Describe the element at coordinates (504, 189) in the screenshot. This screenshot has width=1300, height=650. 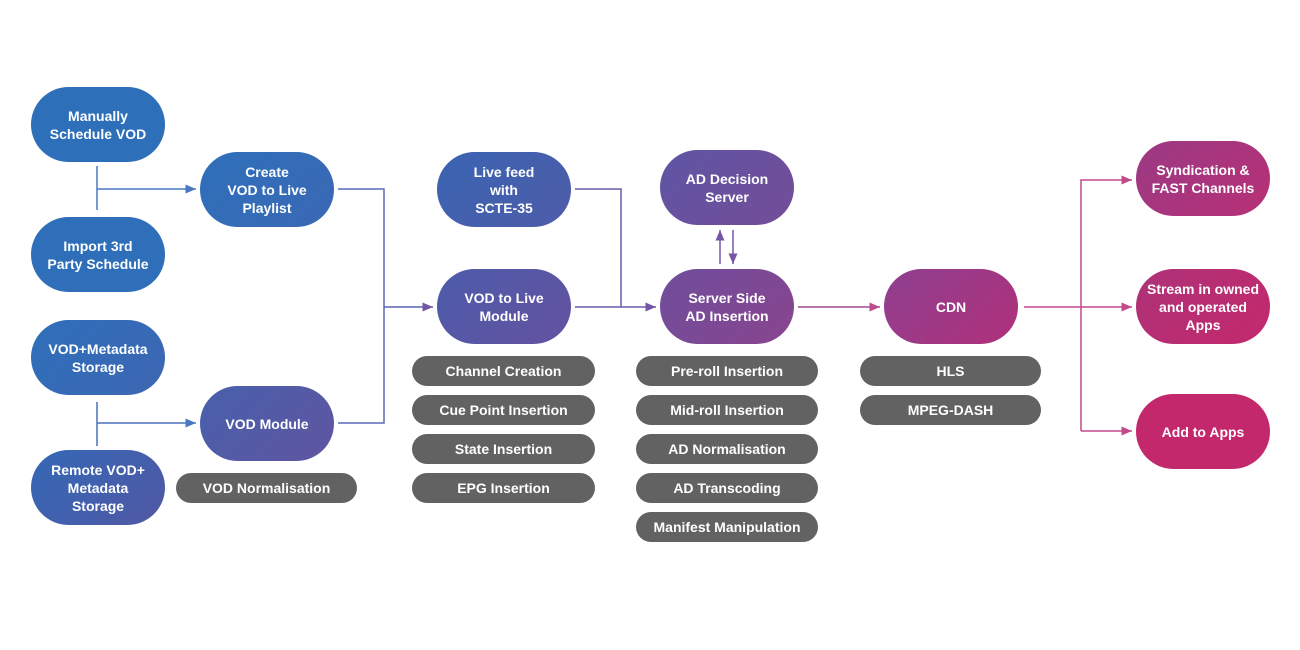
I see `node-live-feed-scte35: Live feed with SCTE-35` at that location.